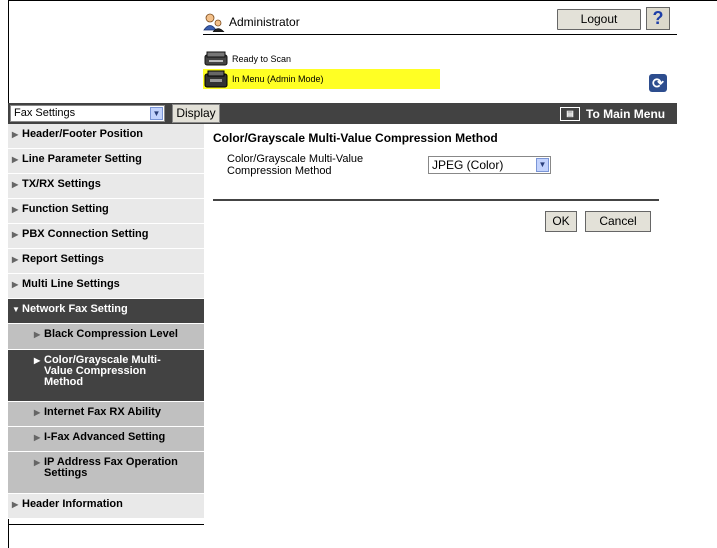 This screenshot has height=548, width=717. I want to click on sidebar-item-header-footer: ▶ Header/Footer Position, so click(106, 136).